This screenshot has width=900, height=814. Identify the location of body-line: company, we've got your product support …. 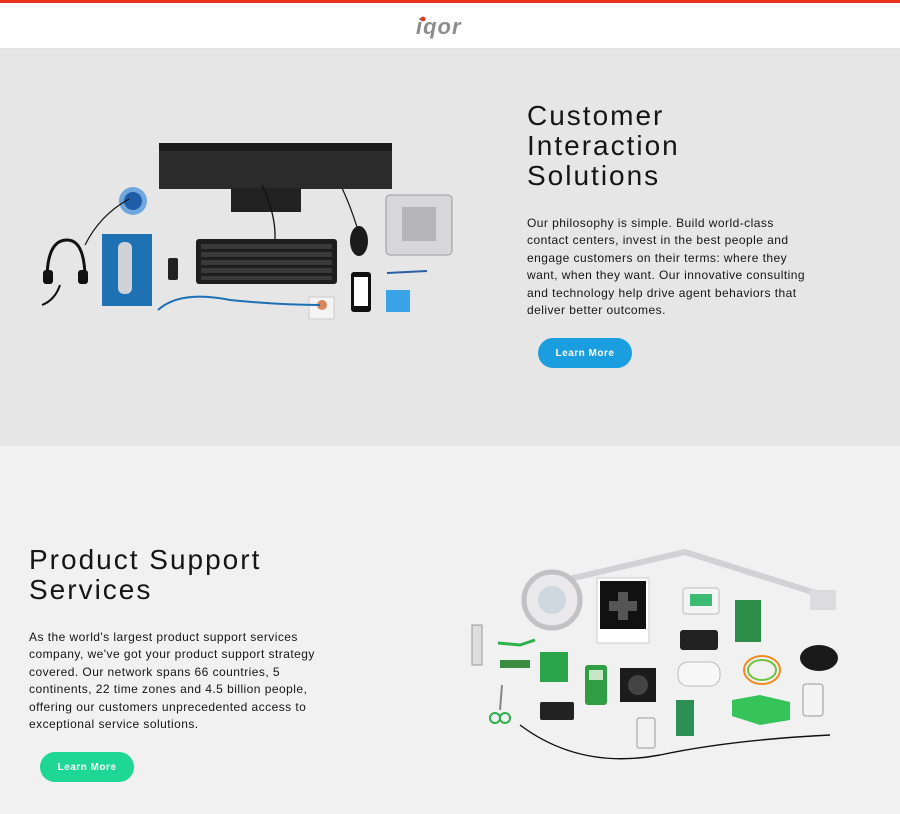
(172, 654).